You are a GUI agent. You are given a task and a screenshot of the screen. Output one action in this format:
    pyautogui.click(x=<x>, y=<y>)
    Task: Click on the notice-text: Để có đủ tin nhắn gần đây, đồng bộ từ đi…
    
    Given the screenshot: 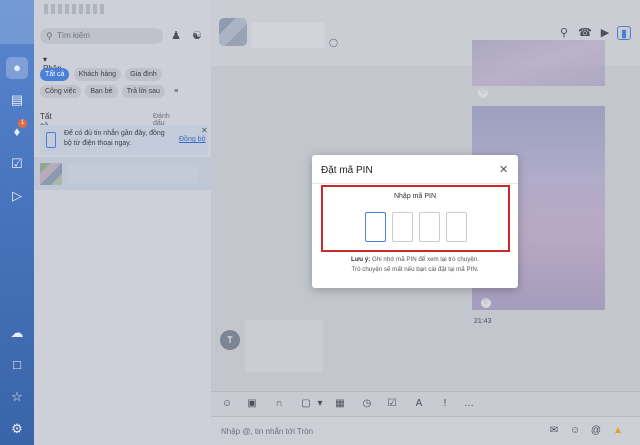 What is the action you would take?
    pyautogui.click(x=114, y=138)
    